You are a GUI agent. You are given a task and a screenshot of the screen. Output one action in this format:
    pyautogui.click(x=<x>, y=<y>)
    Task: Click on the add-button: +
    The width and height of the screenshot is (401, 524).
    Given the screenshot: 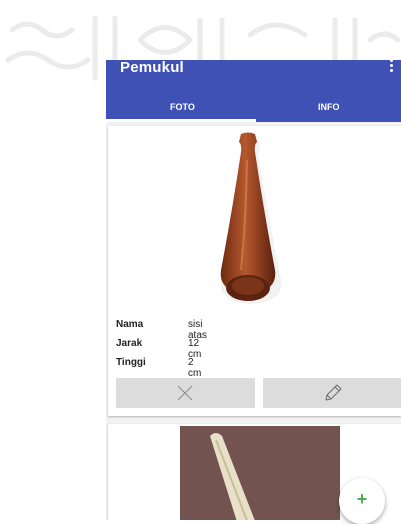 What is the action you would take?
    pyautogui.click(x=362, y=501)
    